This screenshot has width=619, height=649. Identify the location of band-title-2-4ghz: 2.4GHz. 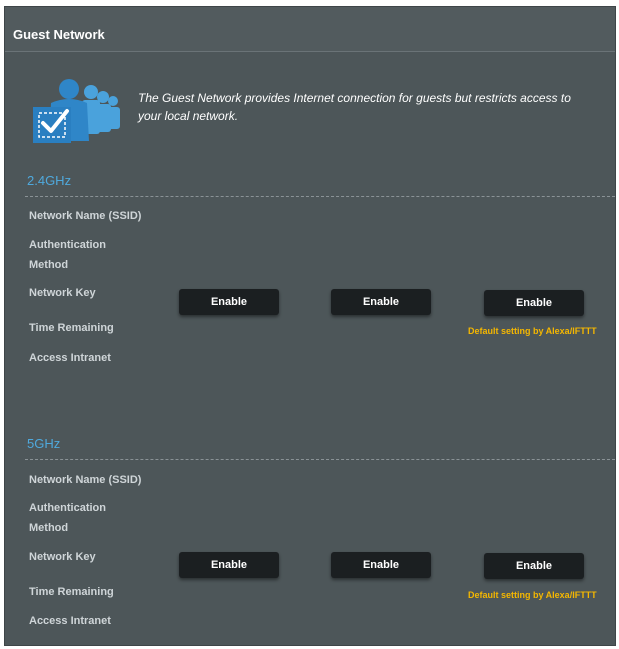
(49, 180).